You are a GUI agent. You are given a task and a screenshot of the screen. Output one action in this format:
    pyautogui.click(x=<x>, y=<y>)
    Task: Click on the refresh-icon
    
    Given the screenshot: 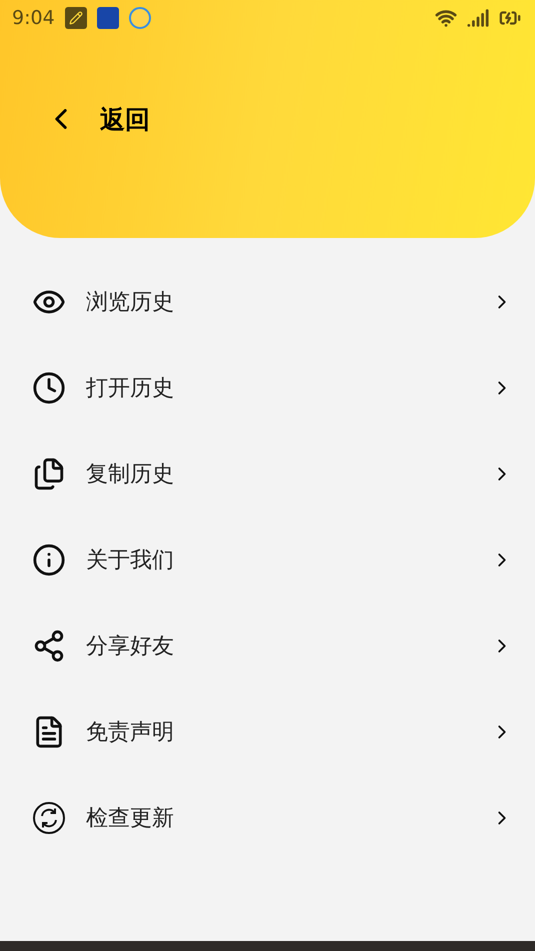 What is the action you would take?
    pyautogui.click(x=49, y=818)
    